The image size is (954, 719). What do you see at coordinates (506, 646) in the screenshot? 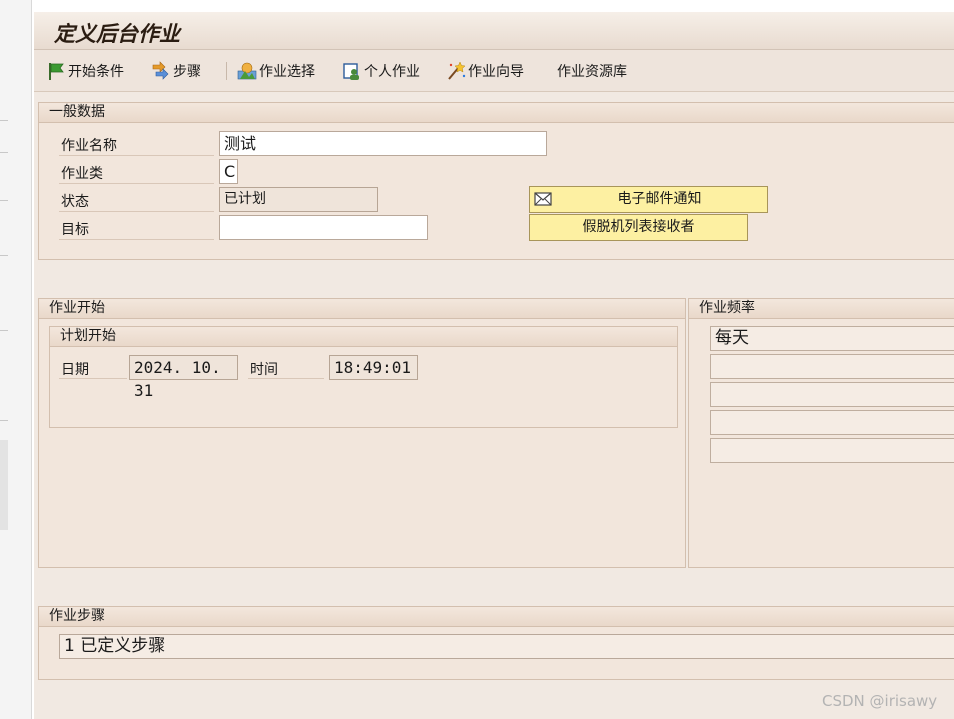
I see `job-steps-field: 1 已定义步骤` at bounding box center [506, 646].